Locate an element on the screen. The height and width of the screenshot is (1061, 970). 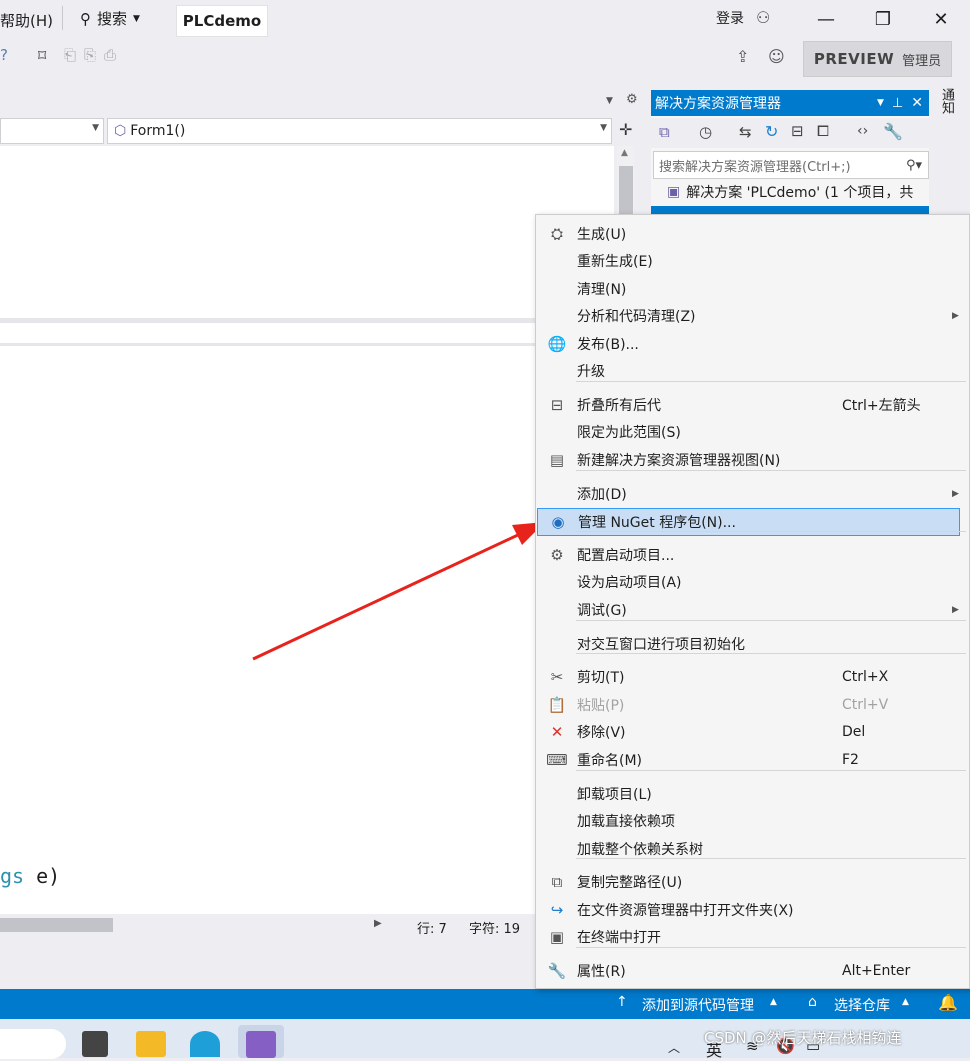
caret-up-icon: ︿ is located at coordinates (674, 1047).